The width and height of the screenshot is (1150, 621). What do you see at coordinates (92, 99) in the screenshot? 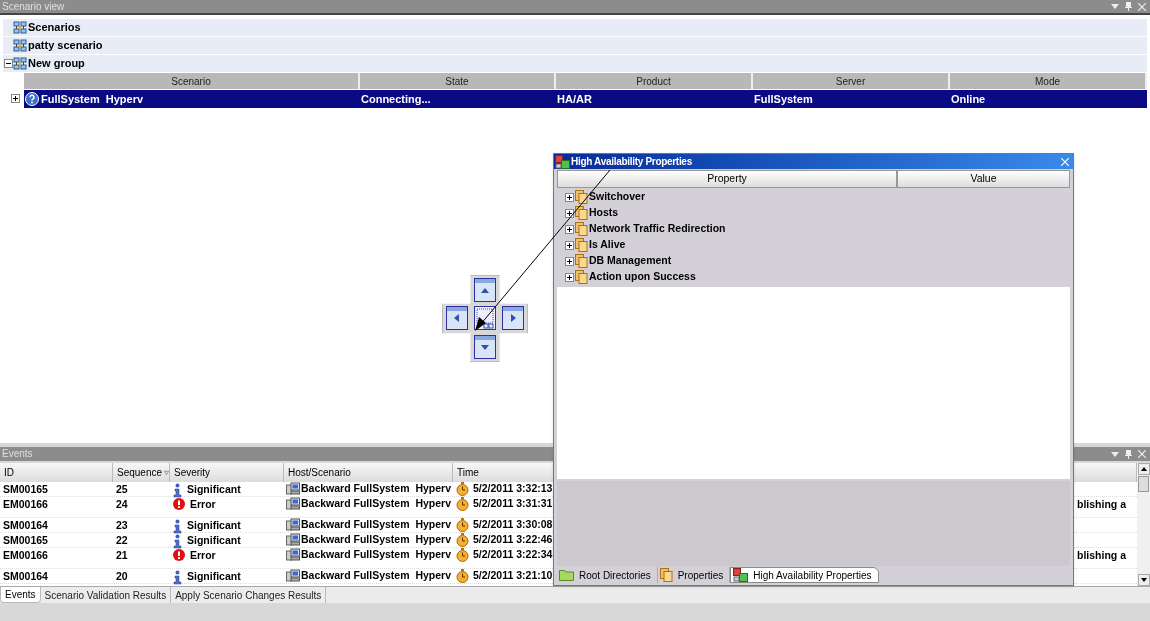
I see `table-cell-text: FullSystem Hyperv` at bounding box center [92, 99].